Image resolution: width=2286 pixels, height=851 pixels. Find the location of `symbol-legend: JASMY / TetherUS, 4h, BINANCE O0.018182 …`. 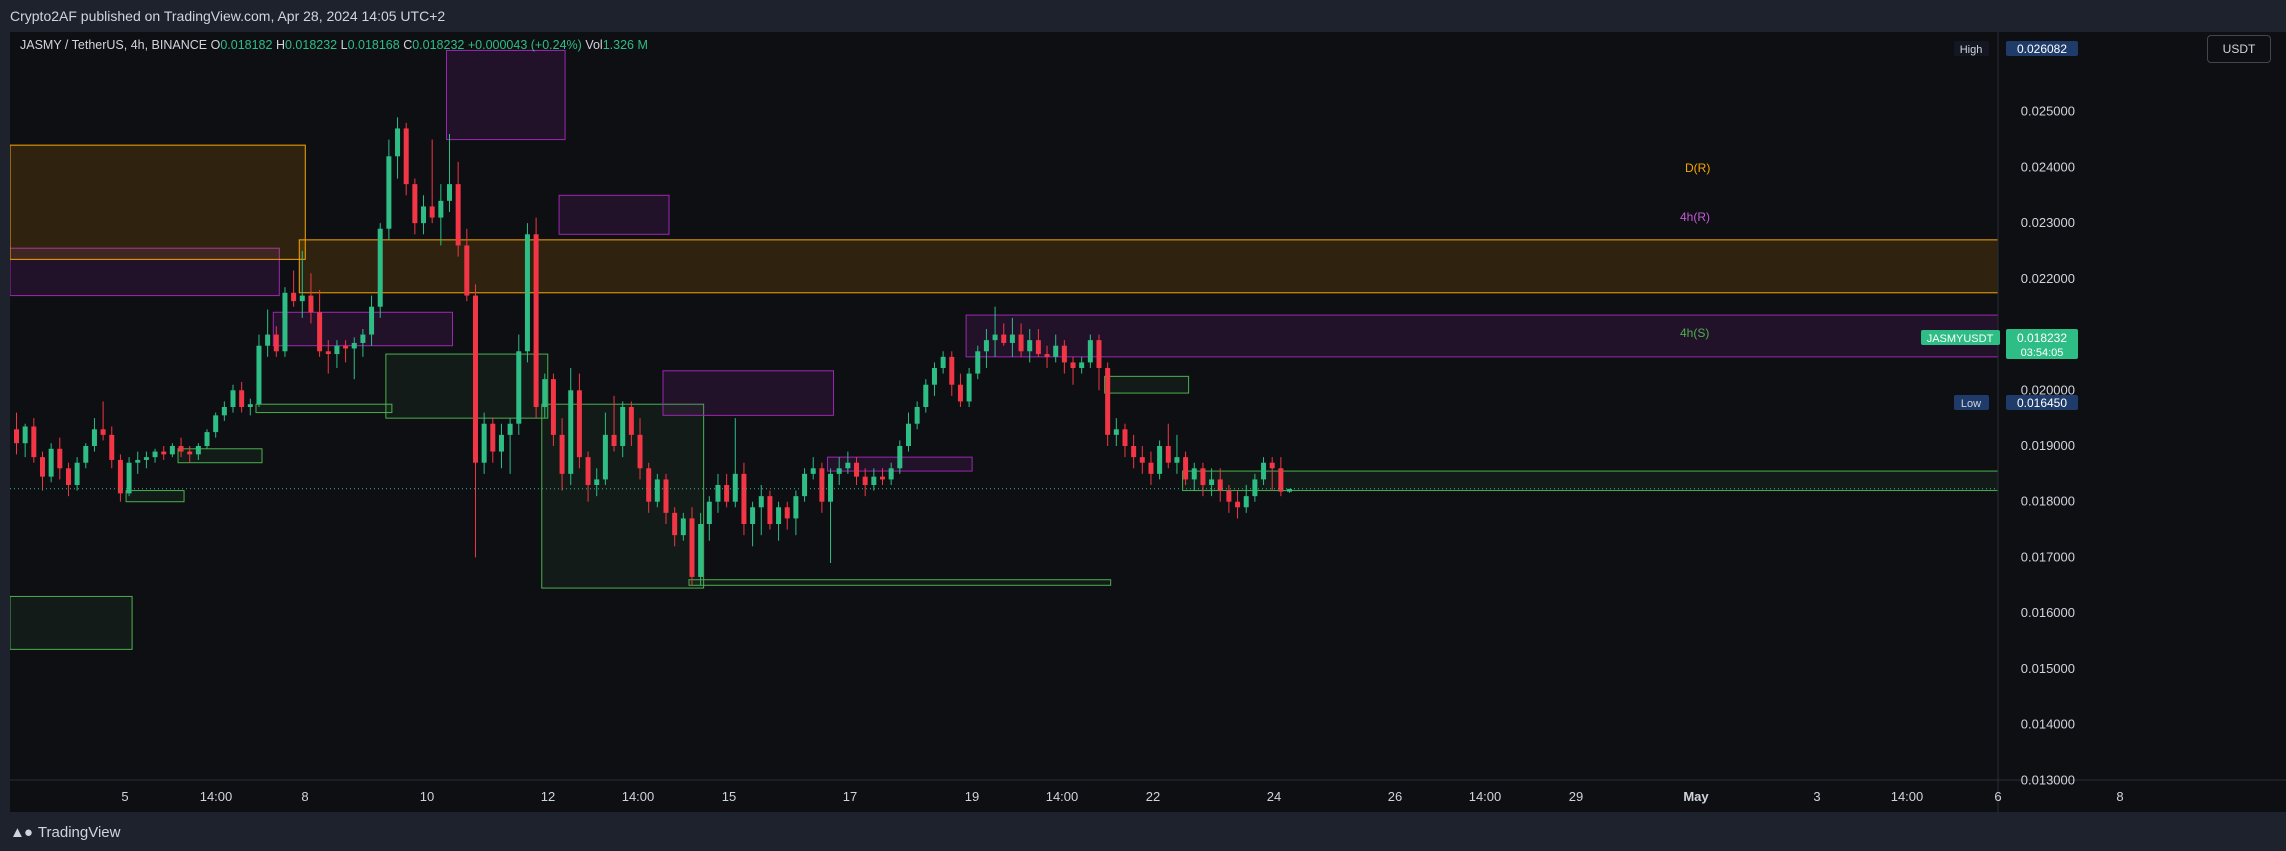

symbol-legend: JASMY / TetherUS, 4h, BINANCE O0.018182 … is located at coordinates (334, 45).